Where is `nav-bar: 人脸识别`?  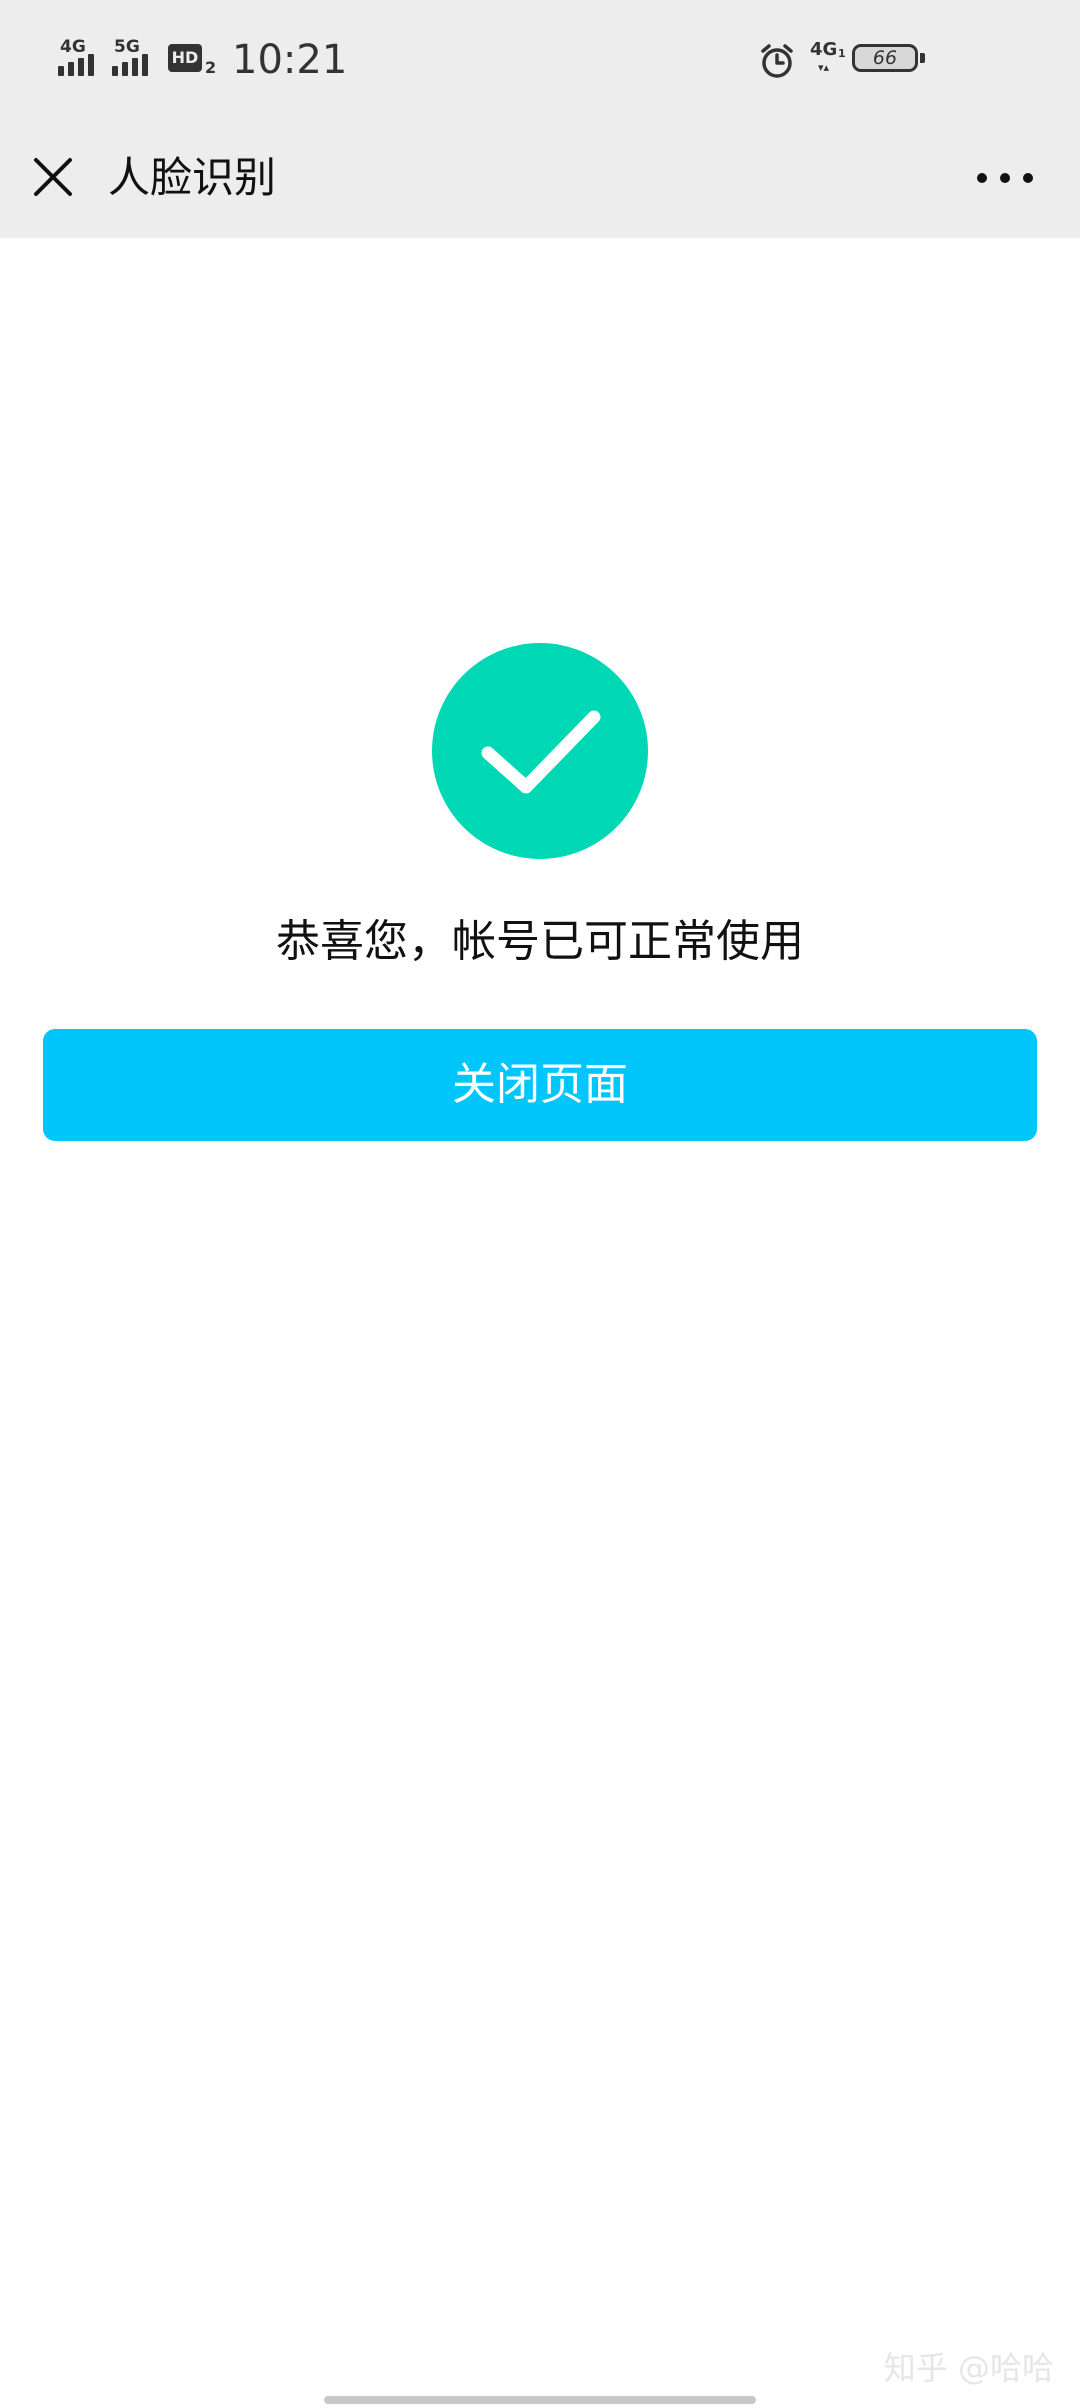
nav-bar: 人脸识别 is located at coordinates (540, 179).